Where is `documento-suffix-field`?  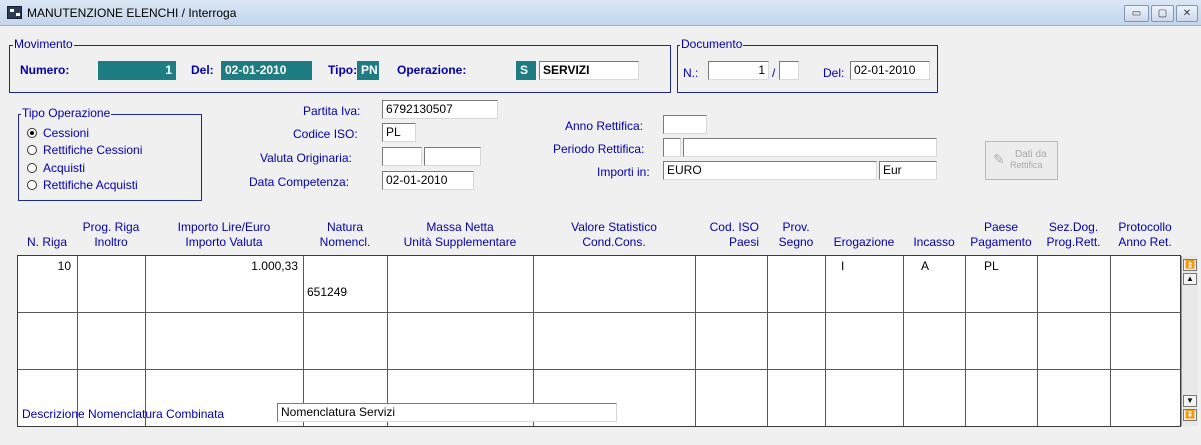 documento-suffix-field is located at coordinates (789, 70).